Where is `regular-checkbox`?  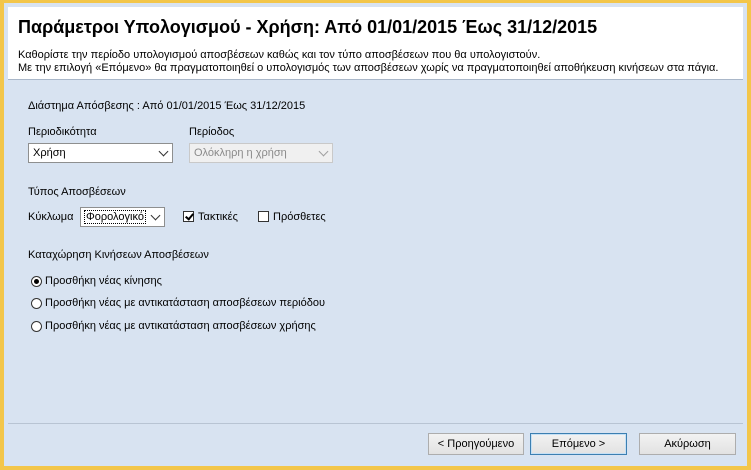
regular-checkbox is located at coordinates (188, 216).